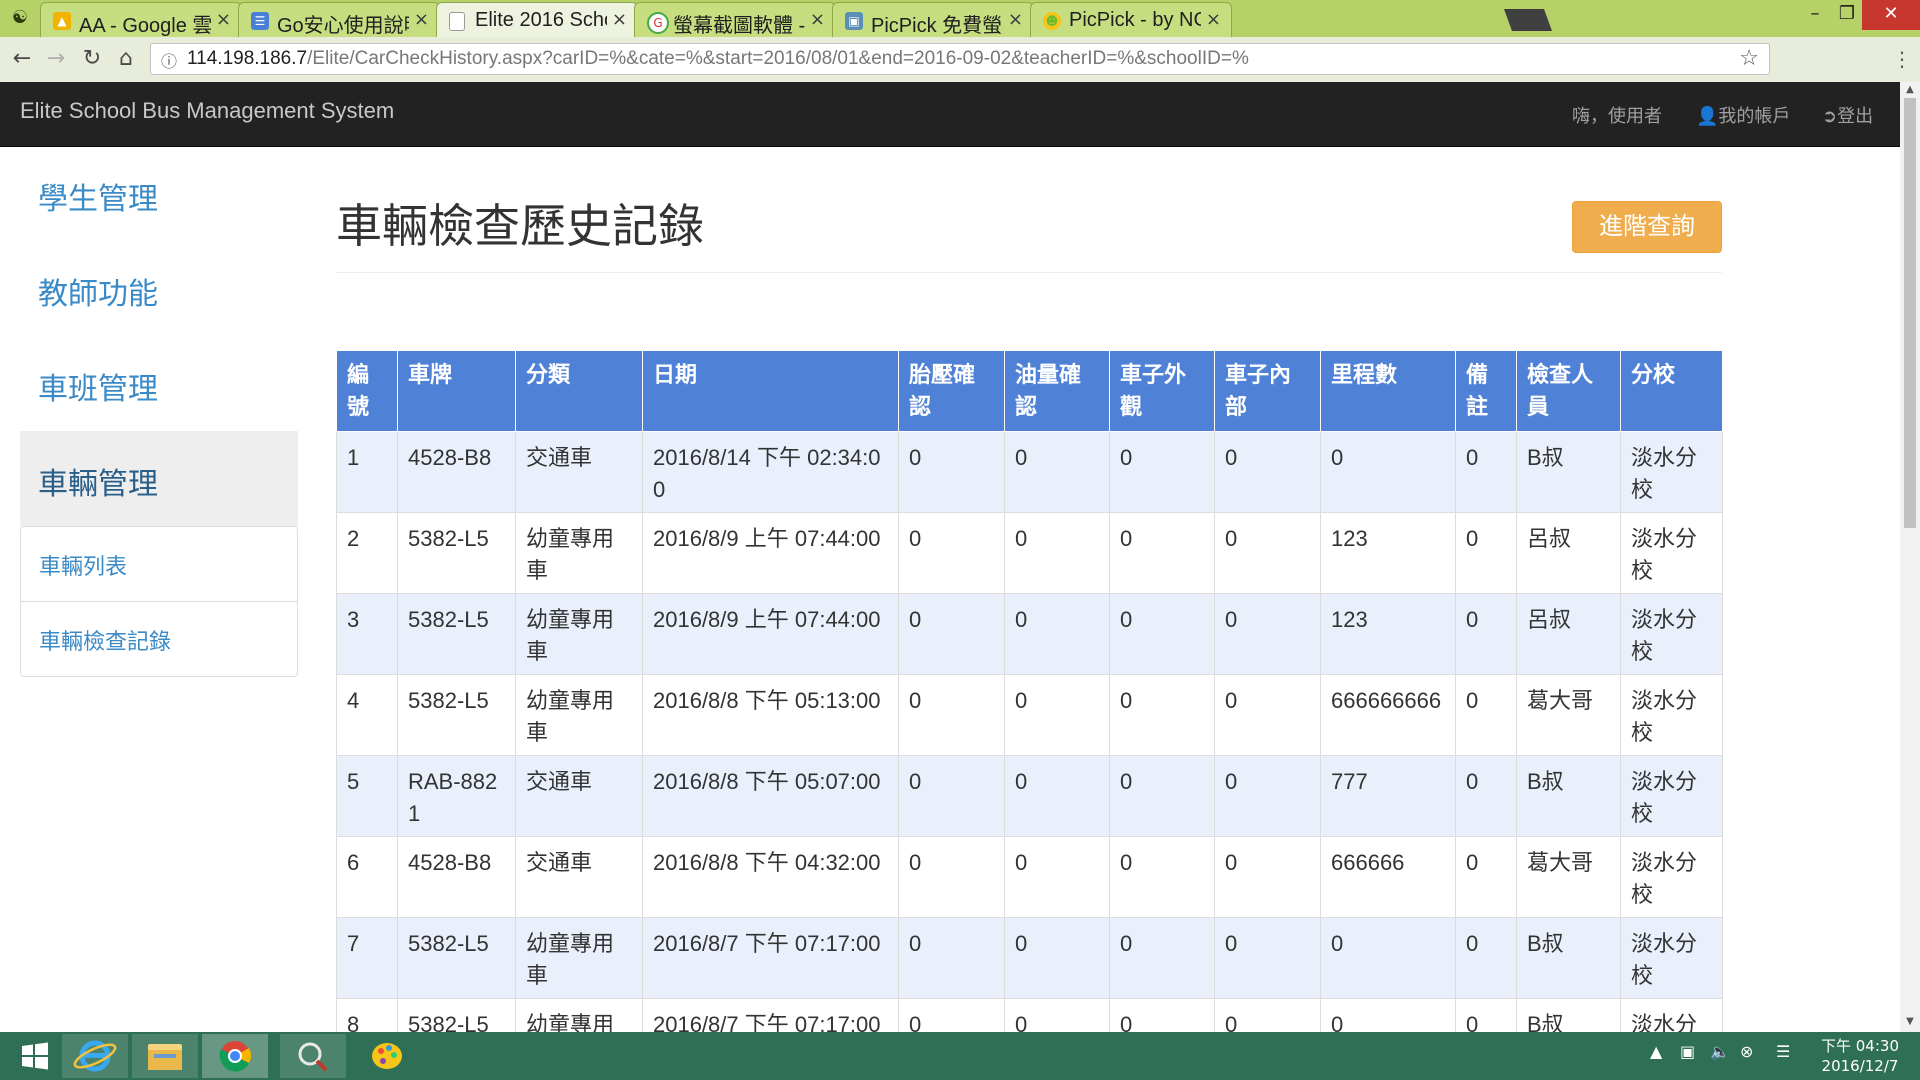  I want to click on column-header: 檢查人員, so click(1568, 391).